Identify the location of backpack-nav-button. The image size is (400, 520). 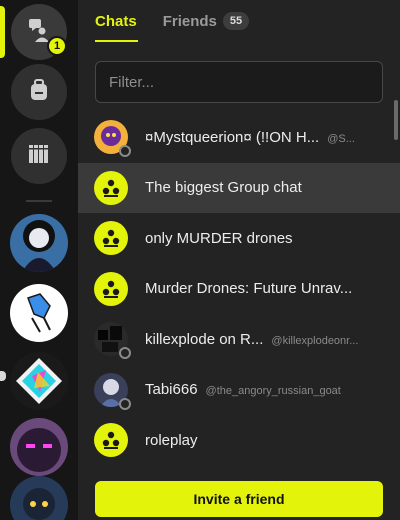
(39, 92).